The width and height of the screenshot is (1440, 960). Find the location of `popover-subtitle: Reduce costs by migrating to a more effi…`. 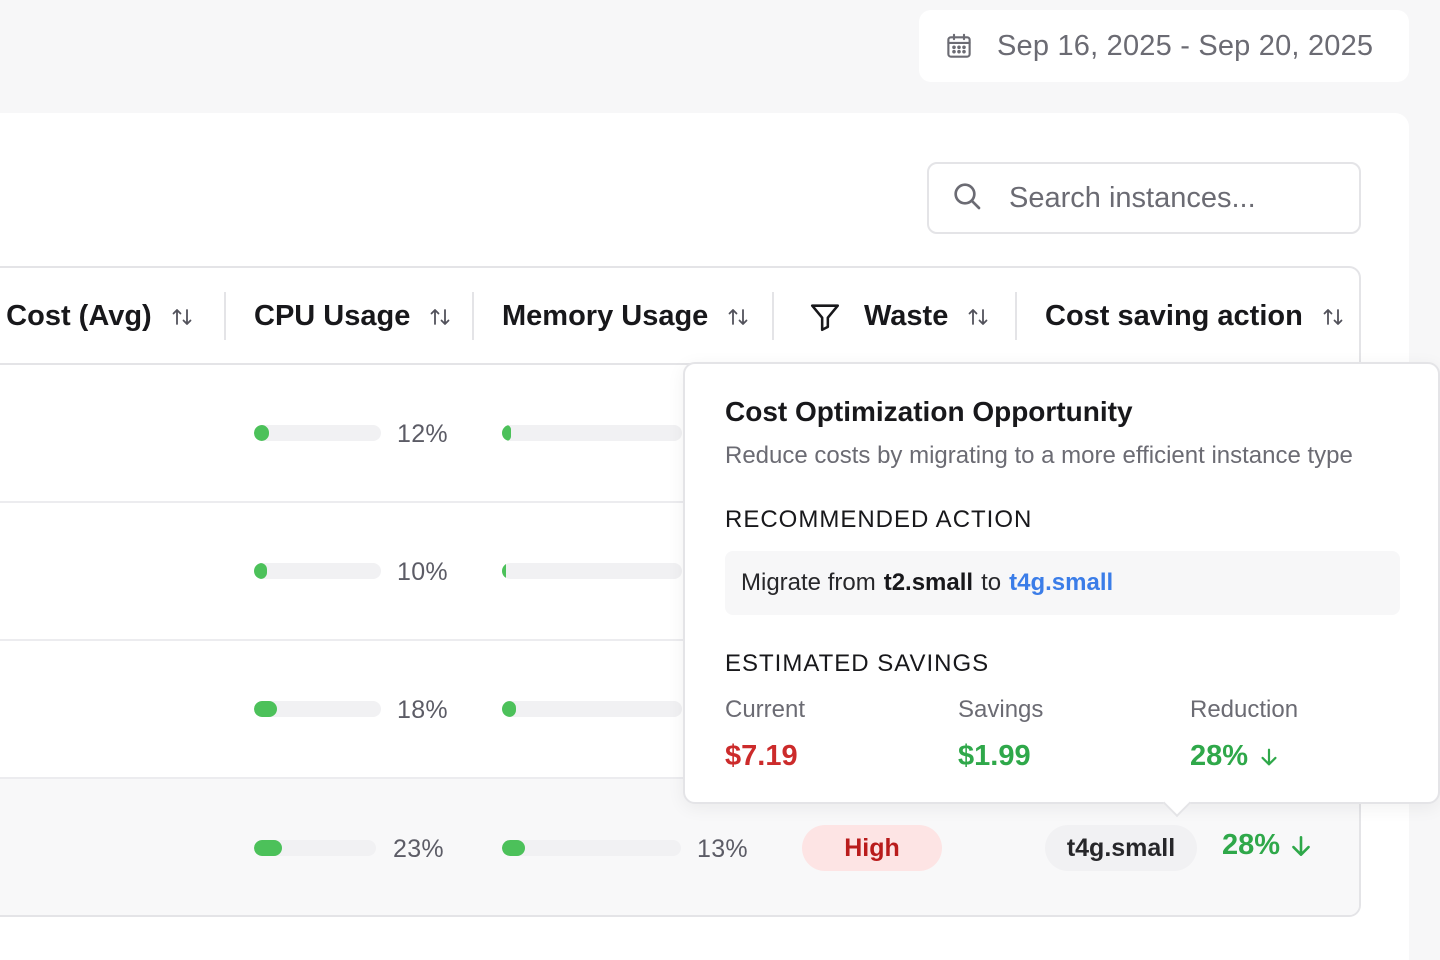

popover-subtitle: Reduce costs by migrating to a more effi… is located at coordinates (1039, 455).